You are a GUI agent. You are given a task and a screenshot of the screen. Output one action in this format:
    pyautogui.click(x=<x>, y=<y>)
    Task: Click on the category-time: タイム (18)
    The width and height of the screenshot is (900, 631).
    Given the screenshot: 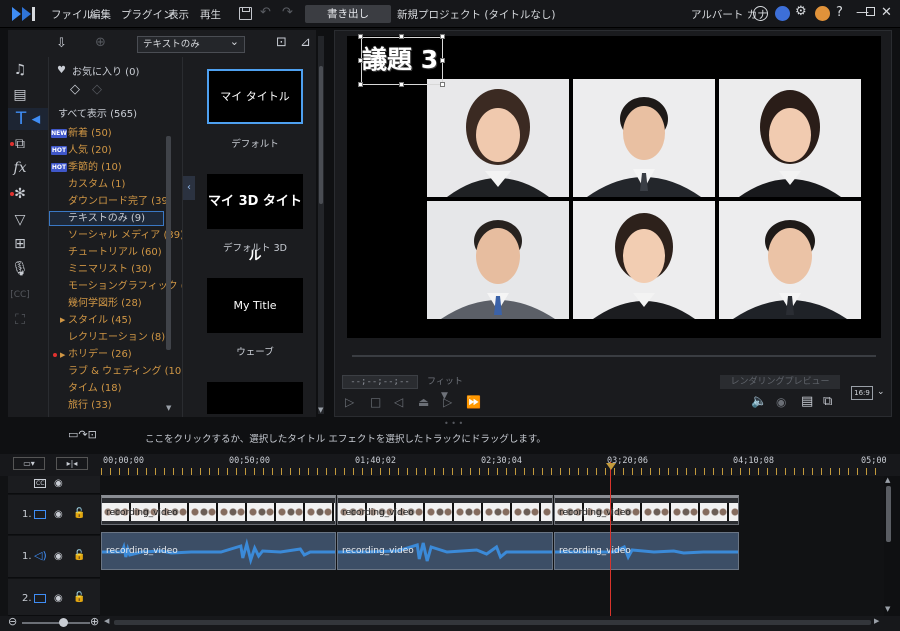 What is the action you would take?
    pyautogui.click(x=95, y=388)
    